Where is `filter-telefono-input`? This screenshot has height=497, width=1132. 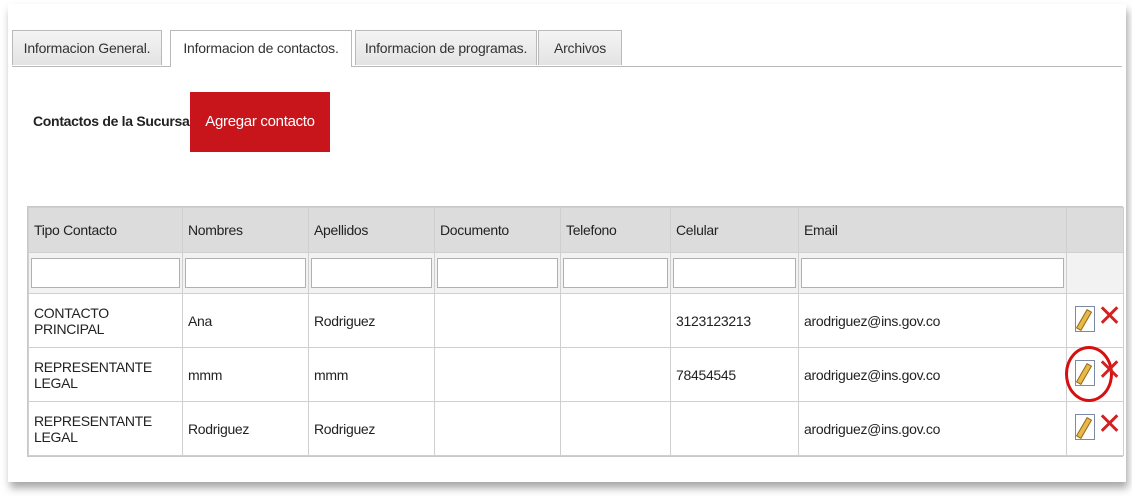 filter-telefono-input is located at coordinates (615, 273).